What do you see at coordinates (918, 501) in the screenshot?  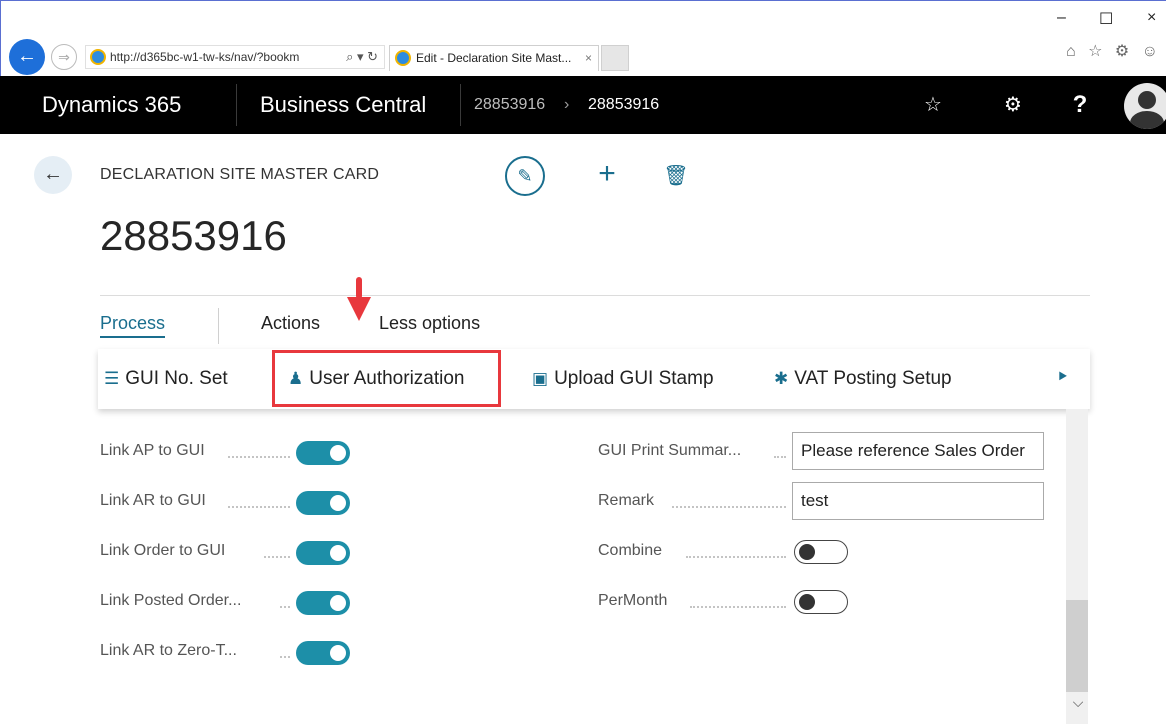 I see `remark-input: test` at bounding box center [918, 501].